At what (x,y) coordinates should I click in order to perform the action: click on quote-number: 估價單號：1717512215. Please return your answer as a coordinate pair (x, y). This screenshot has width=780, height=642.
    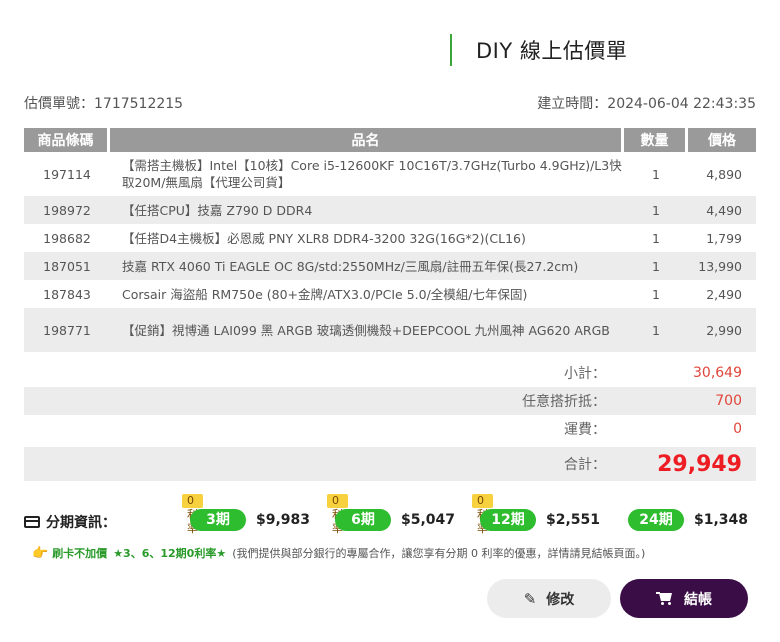
    Looking at the image, I should click on (104, 104).